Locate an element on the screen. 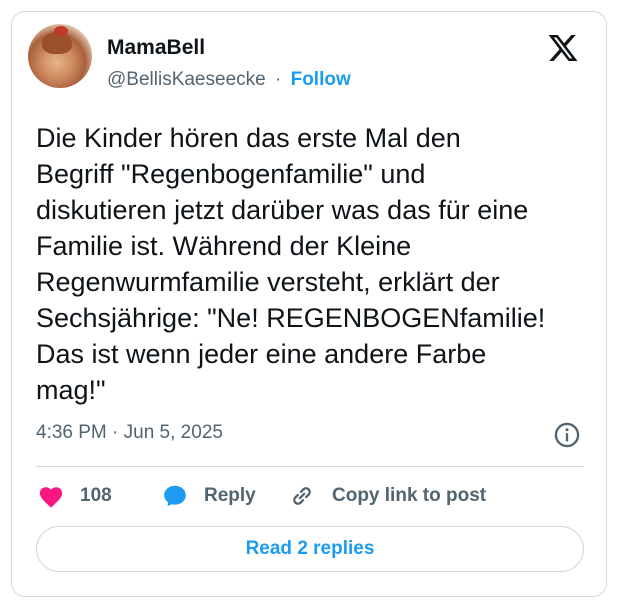 The image size is (620, 610). author-name: MamaBell is located at coordinates (156, 48).